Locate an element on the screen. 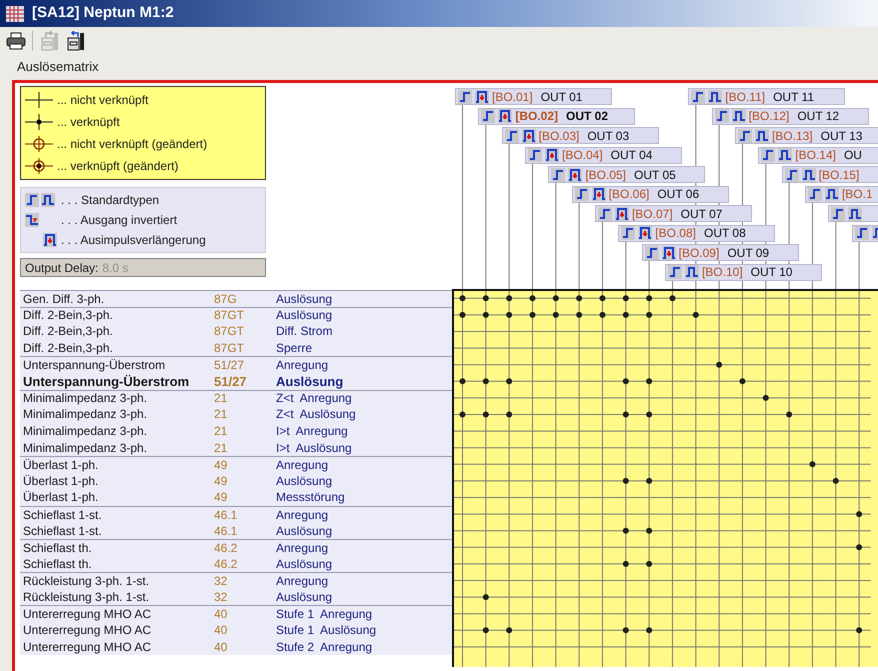  output-header: [BO.14] OU is located at coordinates (818, 155).